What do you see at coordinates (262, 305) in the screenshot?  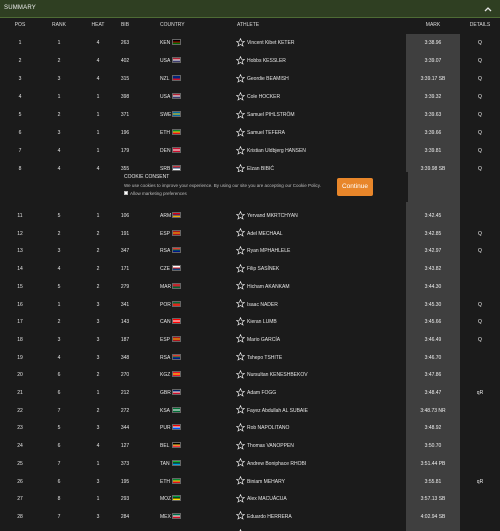 I see `cell-athlete: Isaac NADER` at bounding box center [262, 305].